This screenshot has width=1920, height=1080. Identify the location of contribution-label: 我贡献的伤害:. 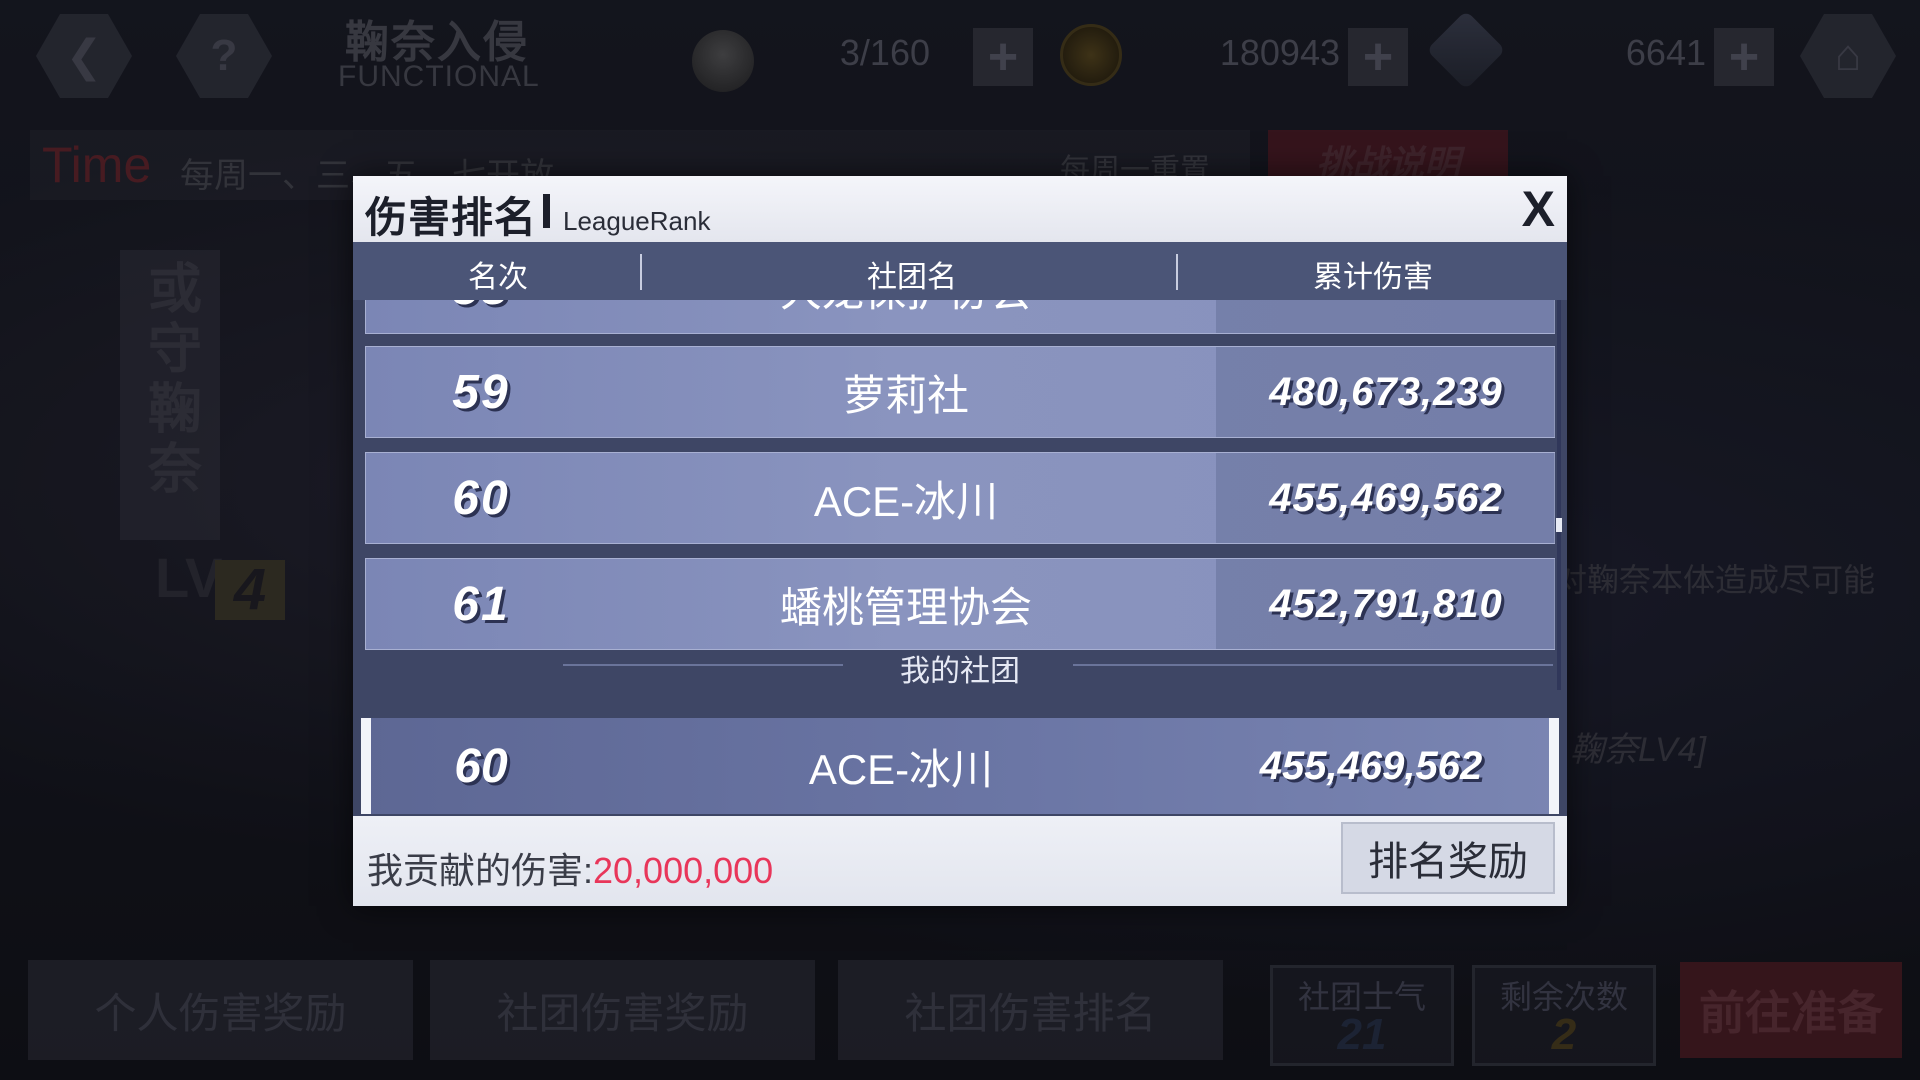
(480, 870).